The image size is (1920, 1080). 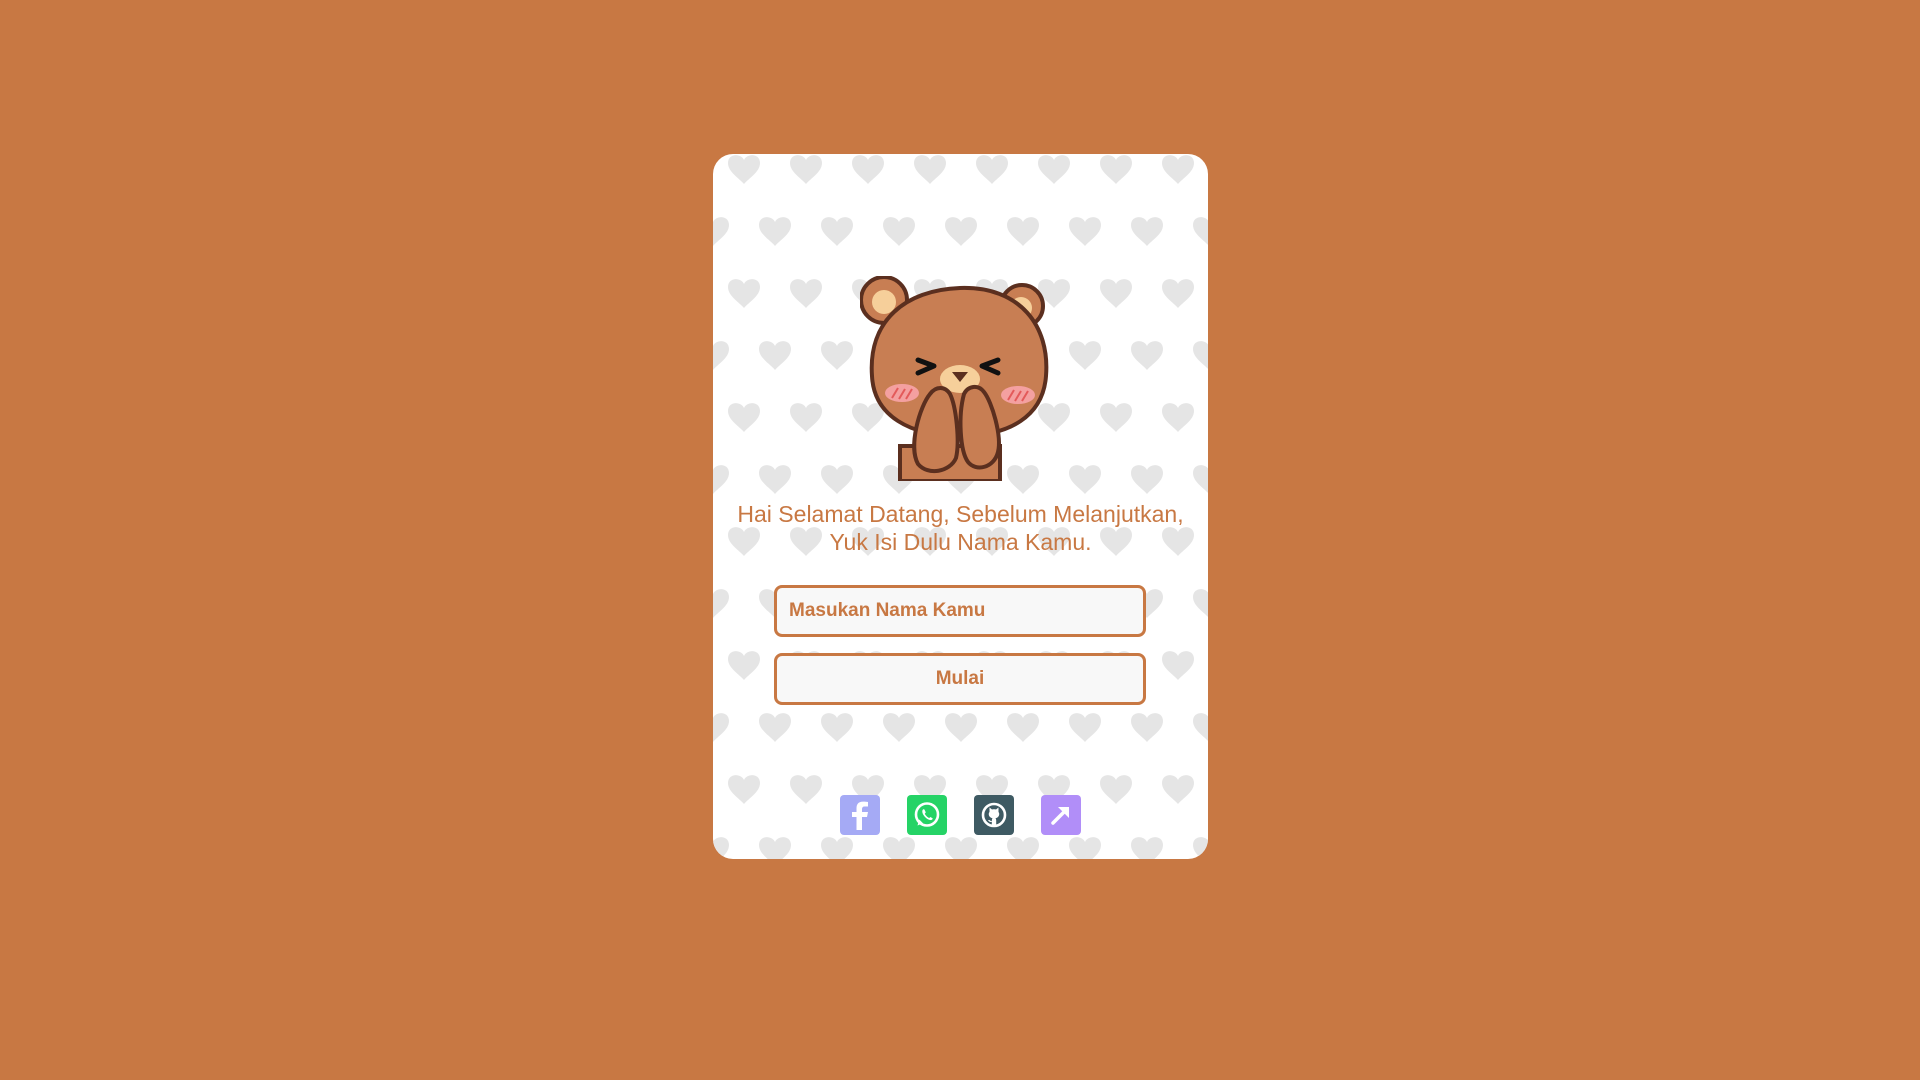 What do you see at coordinates (860, 815) in the screenshot?
I see `facebook-icon` at bounding box center [860, 815].